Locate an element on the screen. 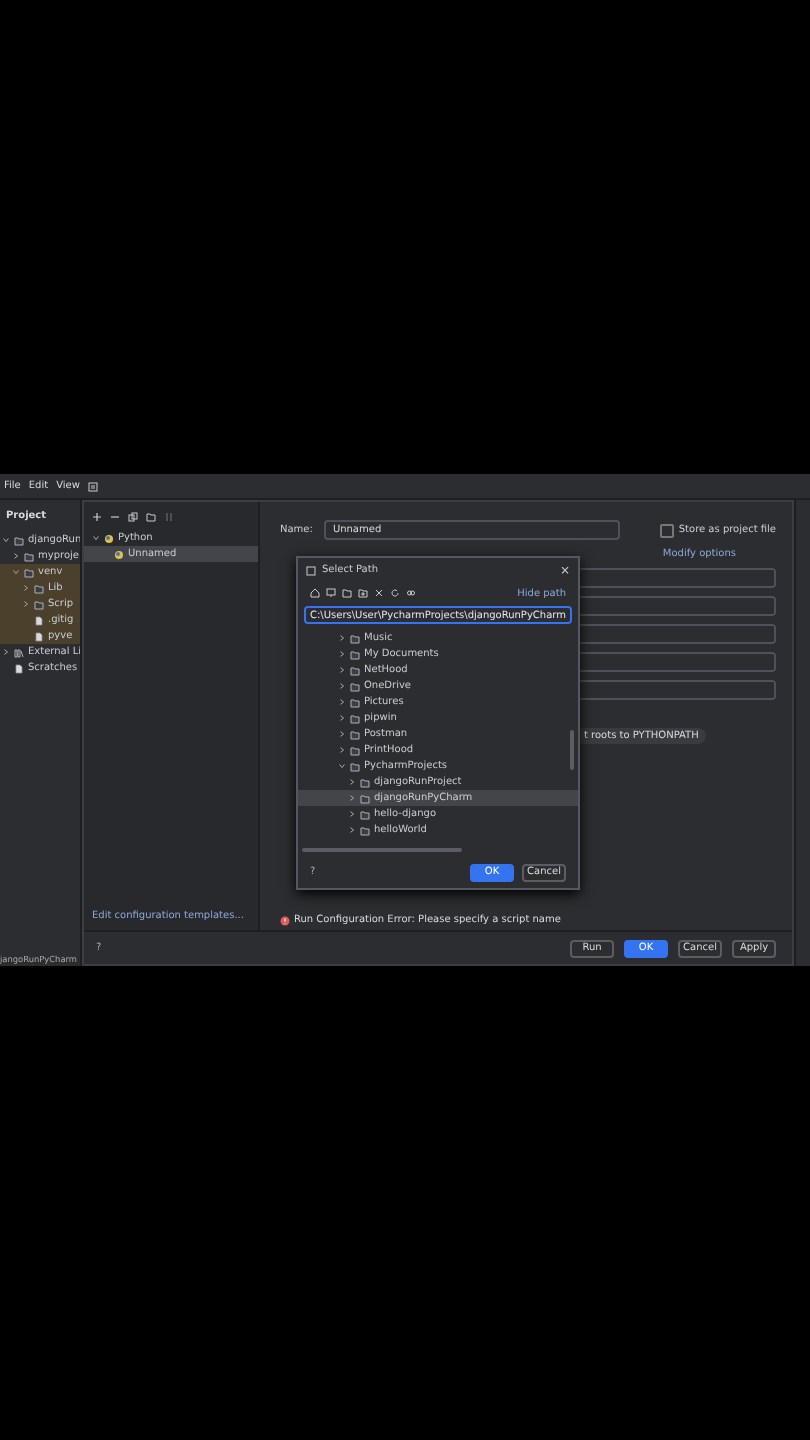 This screenshot has height=1440, width=810. refresh-icon is located at coordinates (395, 593).